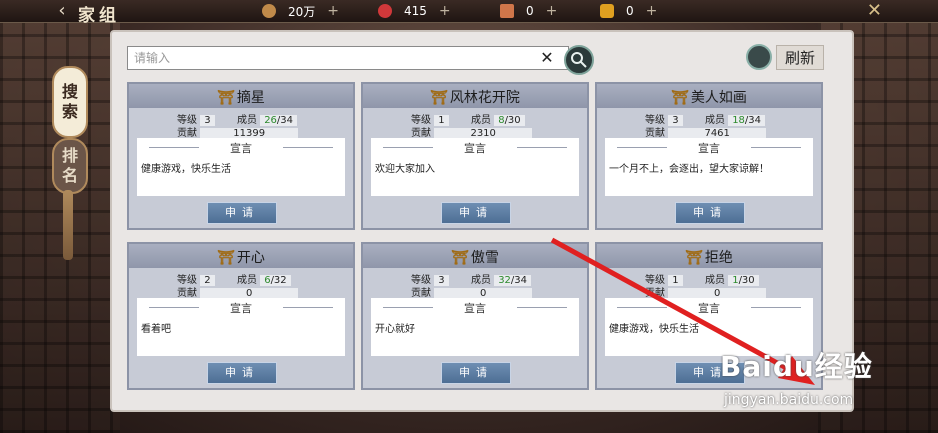 This screenshot has height=433, width=938. Describe the element at coordinates (789, 400) in the screenshot. I see `watermark-url: jingyan.baidu.com` at that location.